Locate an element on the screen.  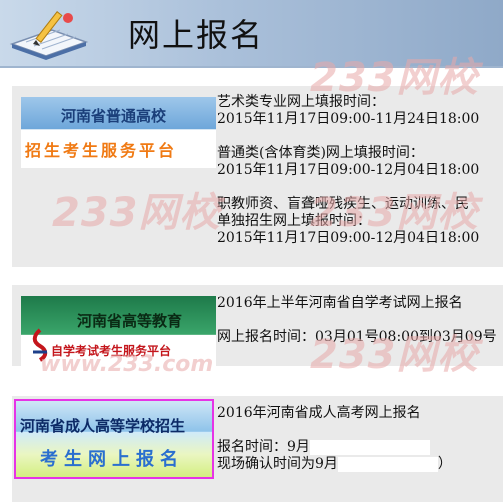
banner-subtitle: 考生网上报名 is located at coordinates (112, 459).